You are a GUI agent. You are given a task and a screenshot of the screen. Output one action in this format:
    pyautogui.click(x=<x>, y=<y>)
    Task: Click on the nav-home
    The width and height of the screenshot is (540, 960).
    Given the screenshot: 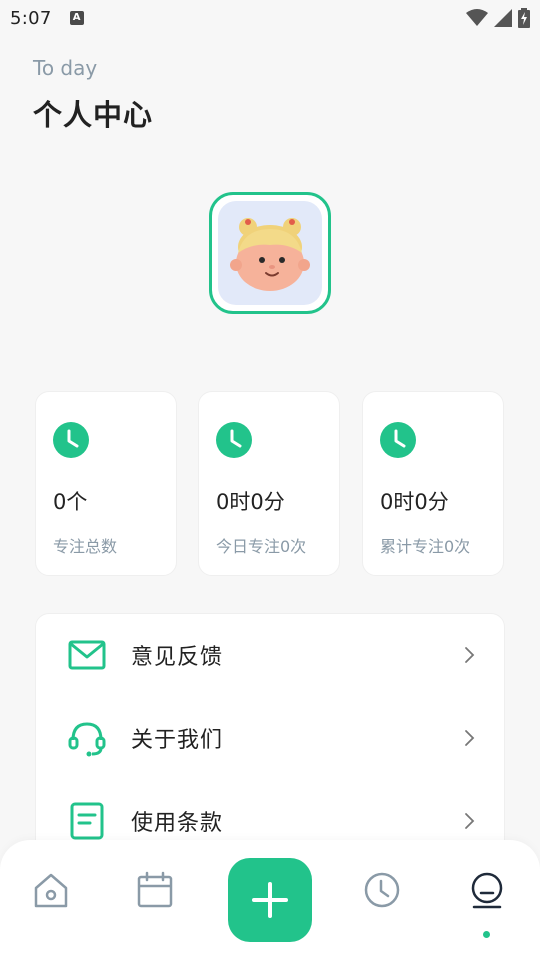 What is the action you would take?
    pyautogui.click(x=51, y=890)
    